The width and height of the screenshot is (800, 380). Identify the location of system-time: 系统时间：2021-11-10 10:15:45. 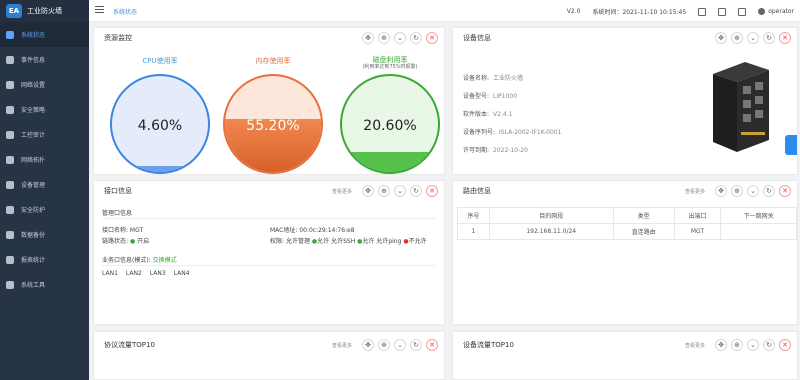
(639, 12).